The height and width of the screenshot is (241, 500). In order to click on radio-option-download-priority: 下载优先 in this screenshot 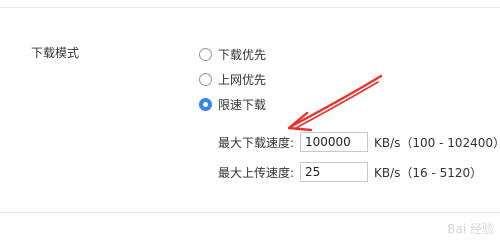, I will do `click(232, 54)`.